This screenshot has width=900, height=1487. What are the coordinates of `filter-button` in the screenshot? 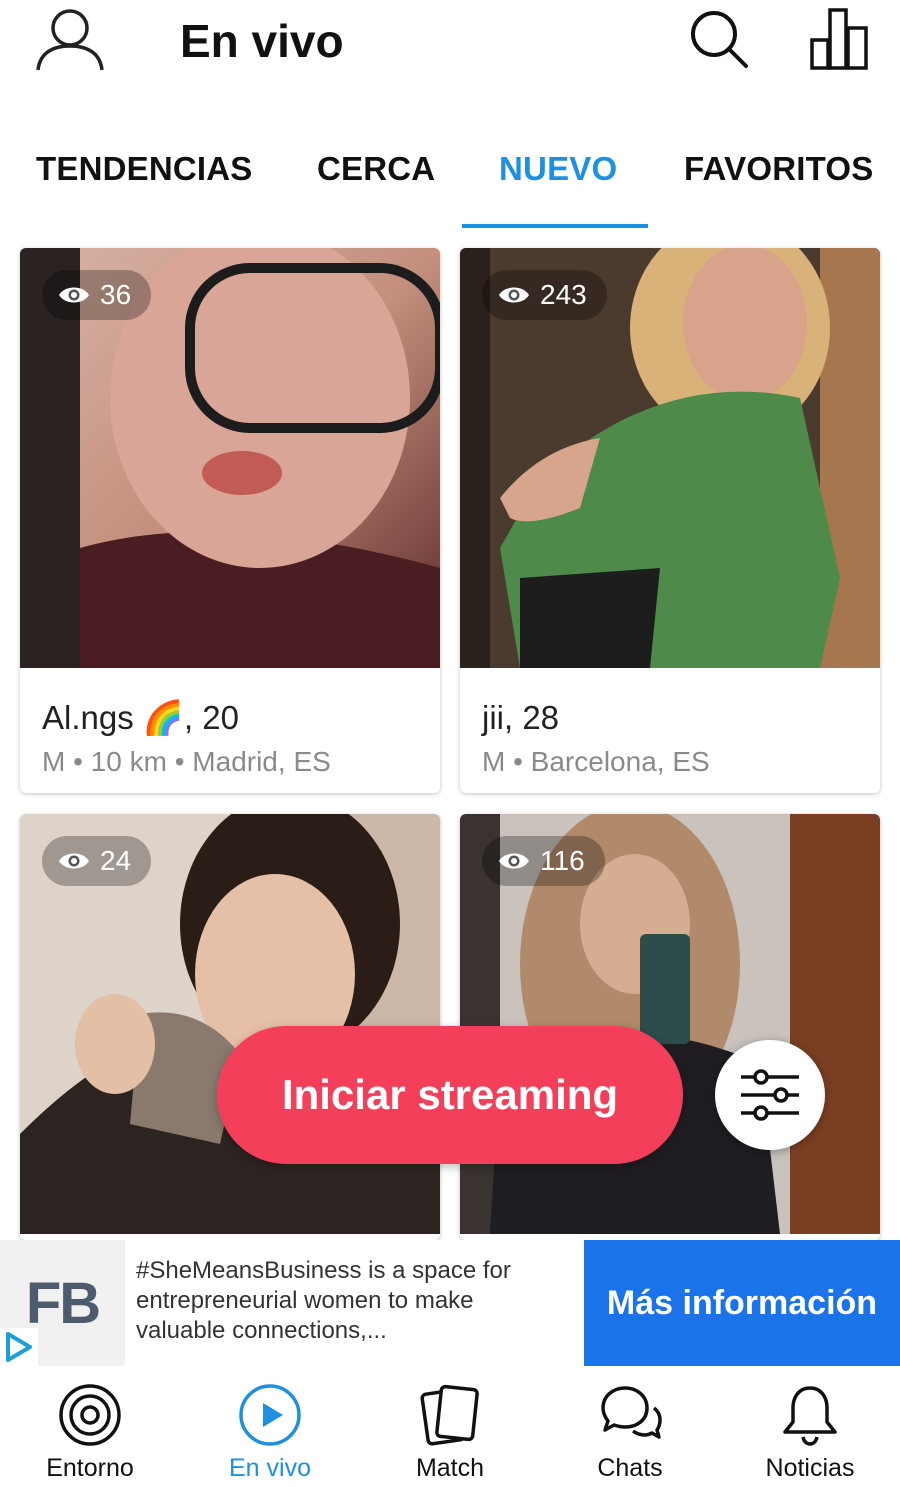 It's located at (770, 1095).